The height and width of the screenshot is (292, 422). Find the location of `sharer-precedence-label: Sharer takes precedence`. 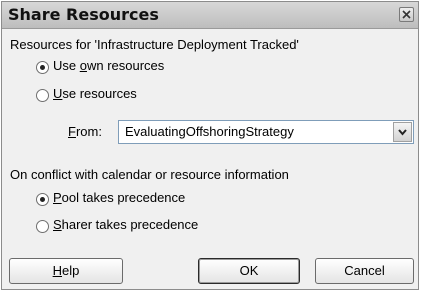

sharer-precedence-label: Sharer takes precedence is located at coordinates (125, 224).